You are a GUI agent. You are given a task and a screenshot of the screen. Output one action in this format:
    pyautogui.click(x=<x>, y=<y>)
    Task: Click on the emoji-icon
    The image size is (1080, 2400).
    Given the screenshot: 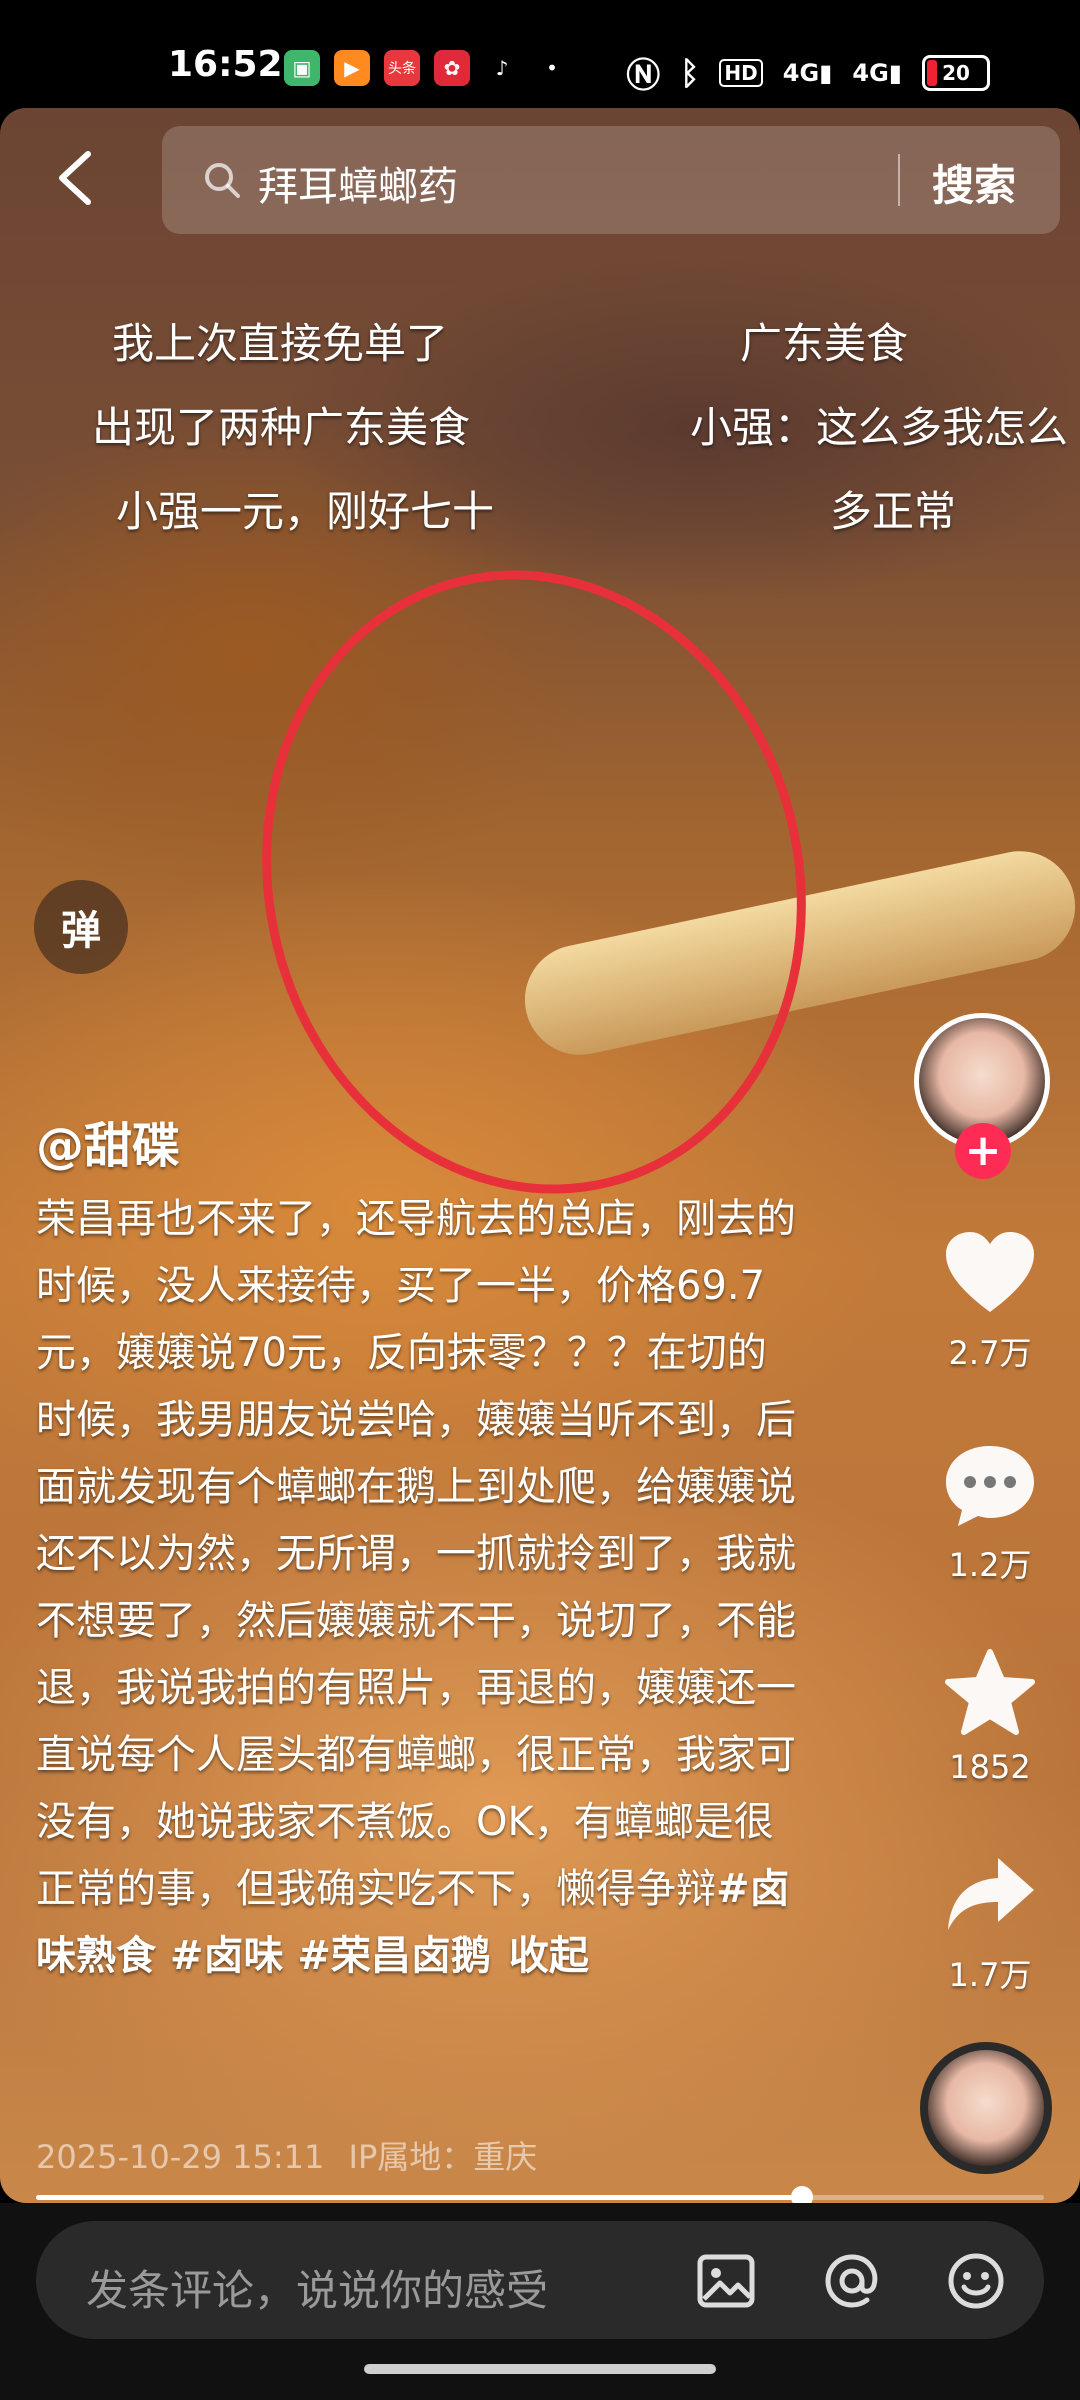 What is the action you would take?
    pyautogui.click(x=976, y=2281)
    